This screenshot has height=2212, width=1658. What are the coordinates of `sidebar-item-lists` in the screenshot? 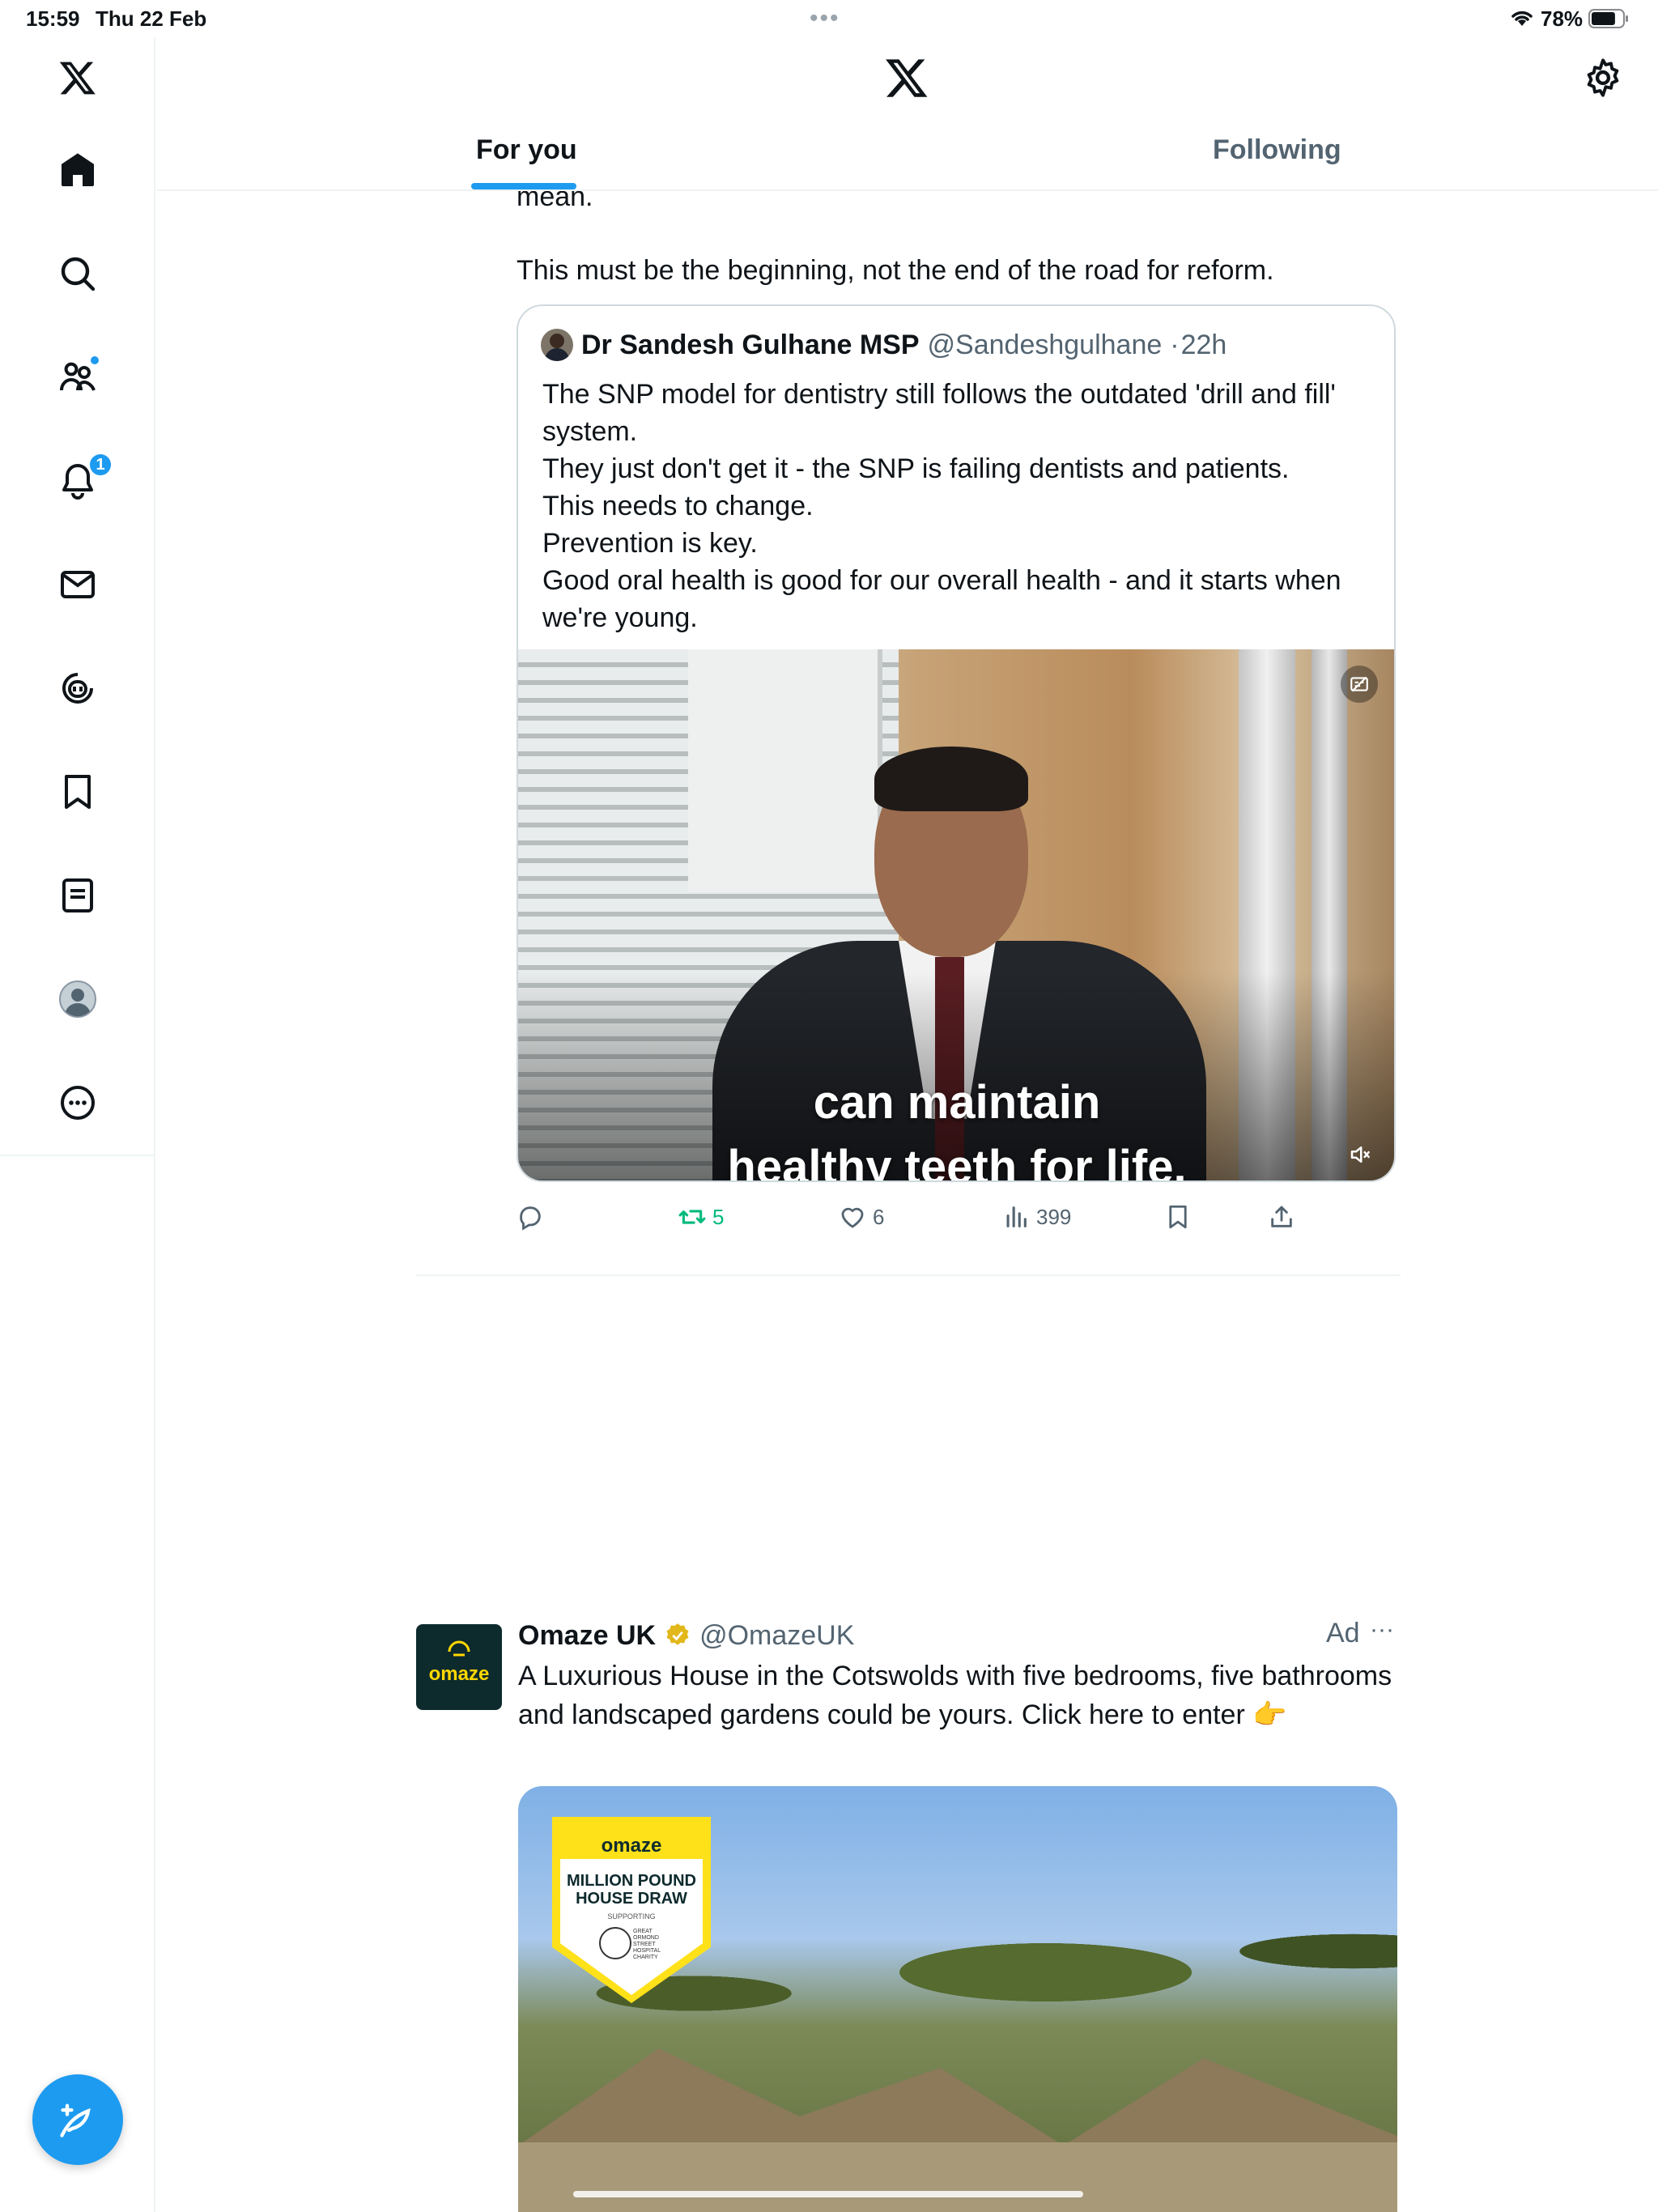 It's located at (77, 895).